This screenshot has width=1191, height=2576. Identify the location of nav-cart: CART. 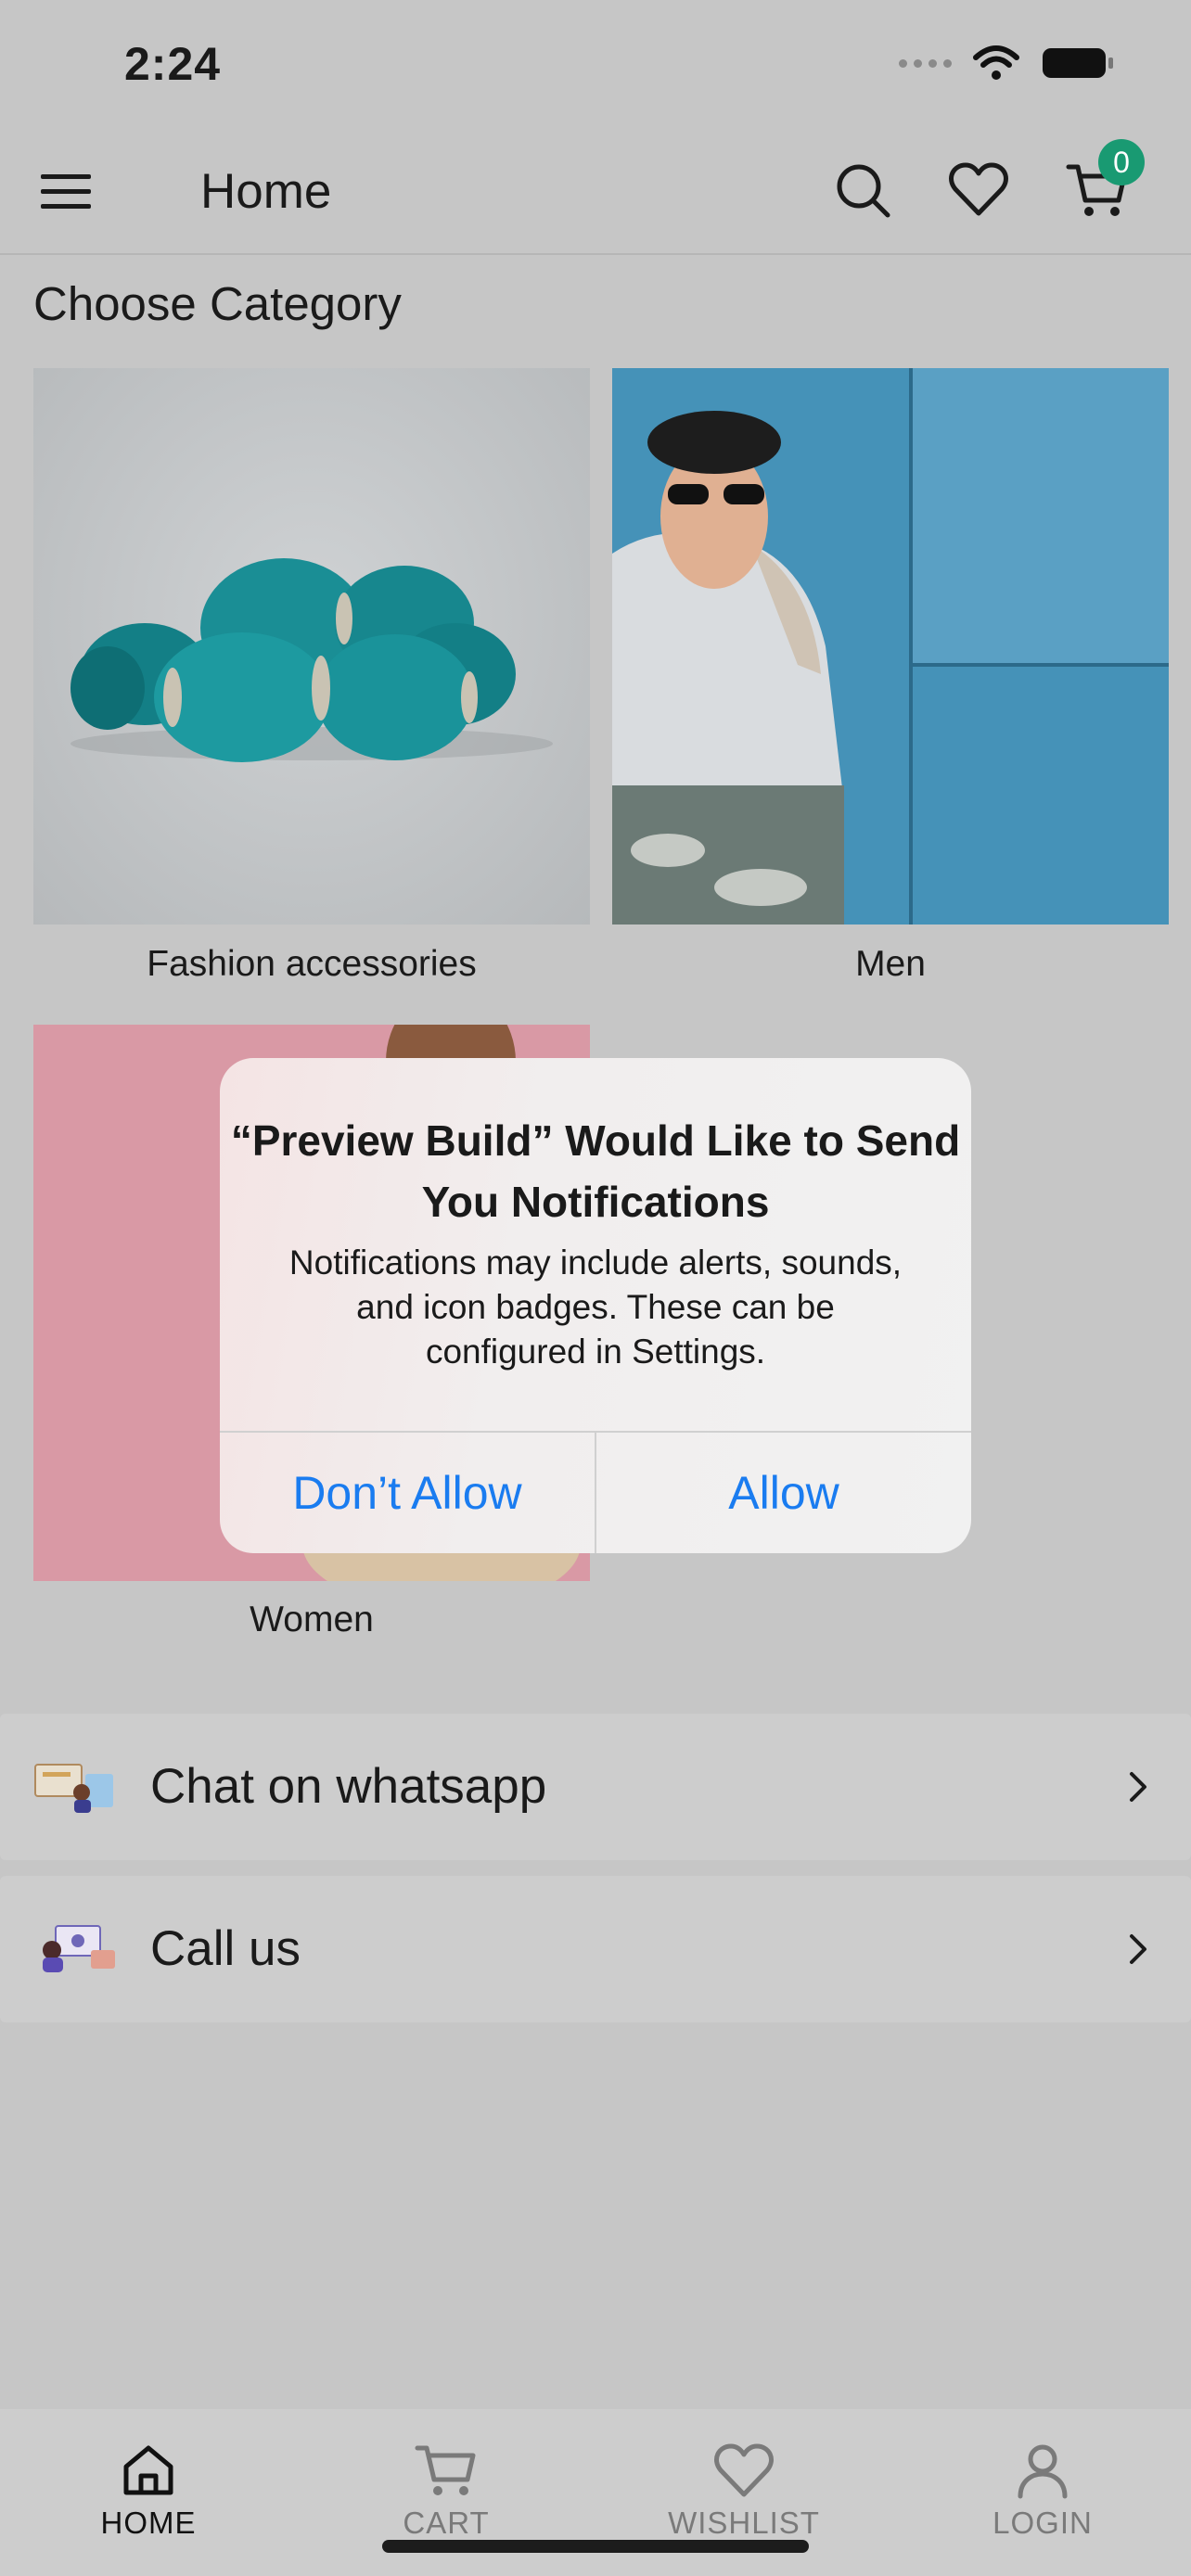
(446, 2491).